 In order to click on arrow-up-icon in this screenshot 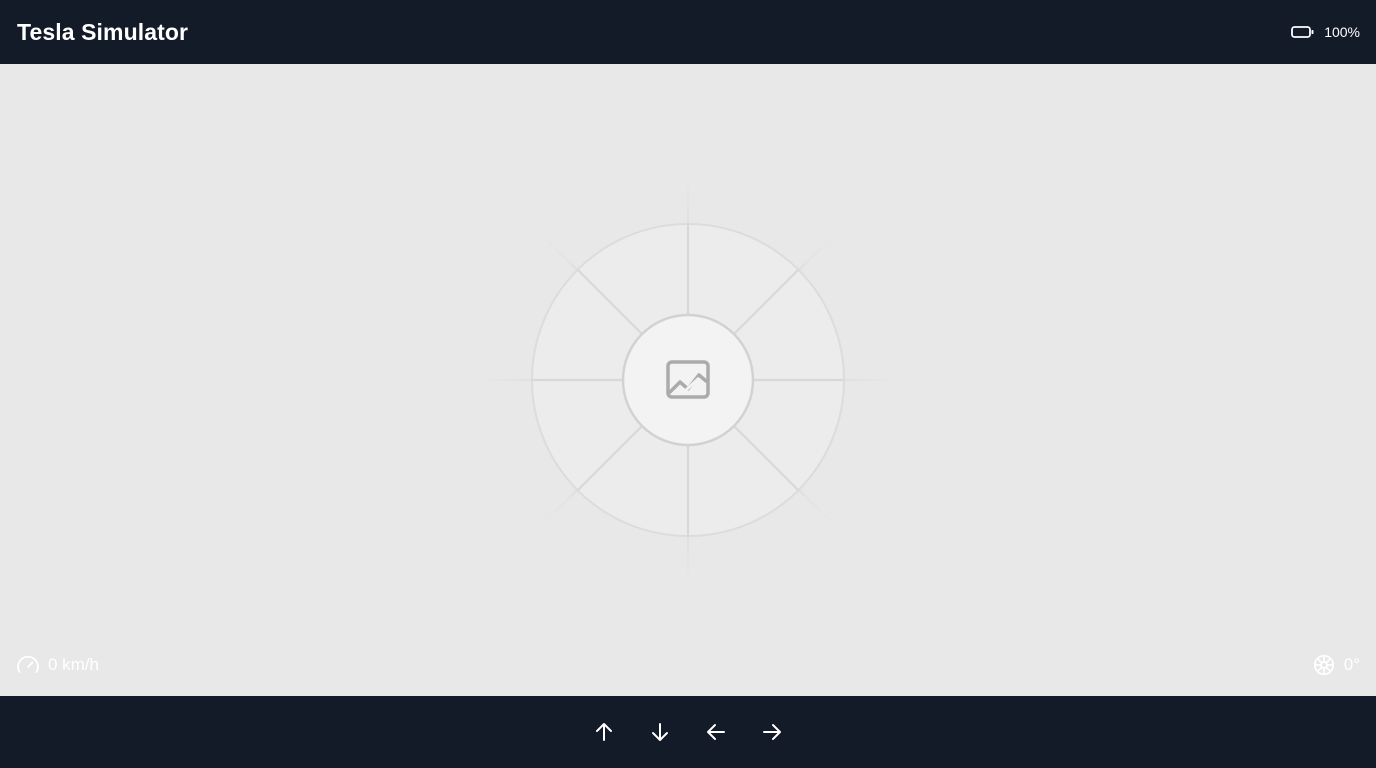, I will do `click(604, 732)`.